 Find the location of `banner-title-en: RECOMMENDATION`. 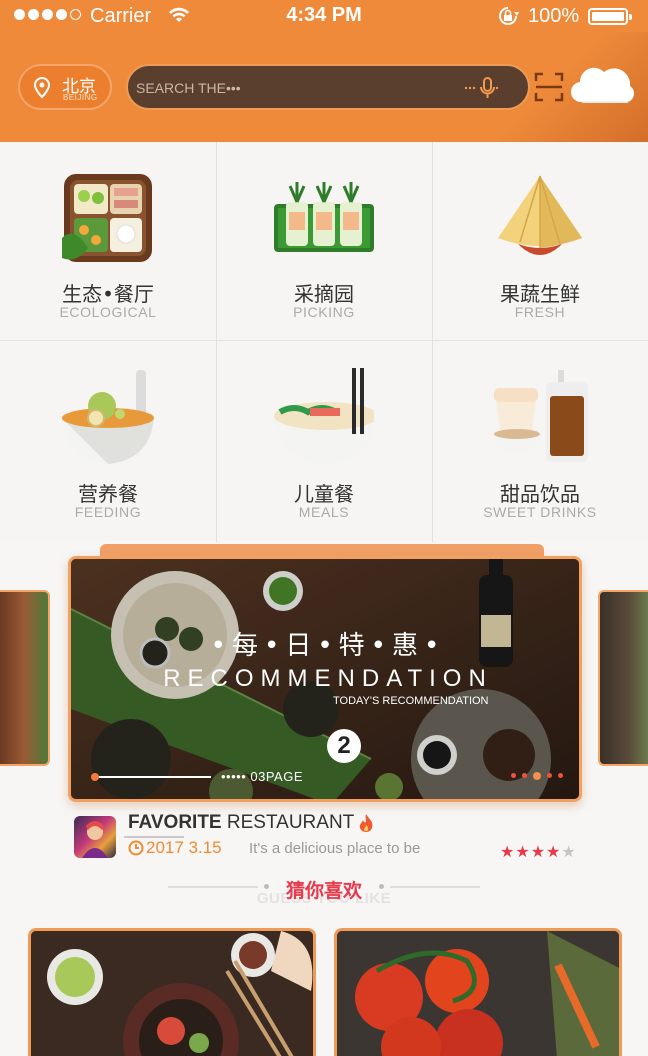

banner-title-en: RECOMMENDATION is located at coordinates (328, 678).